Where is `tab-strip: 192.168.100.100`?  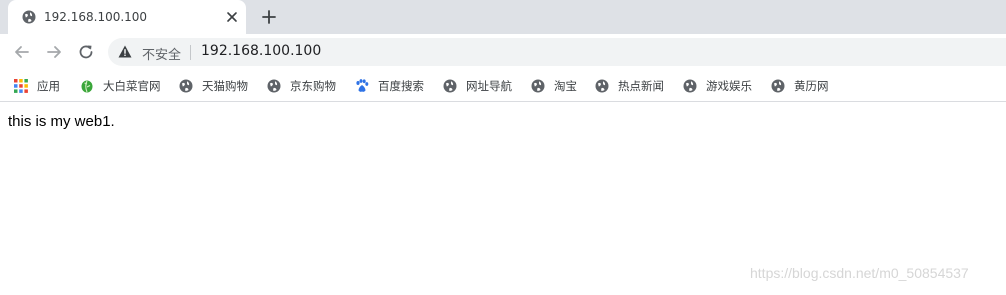 tab-strip: 192.168.100.100 is located at coordinates (503, 17).